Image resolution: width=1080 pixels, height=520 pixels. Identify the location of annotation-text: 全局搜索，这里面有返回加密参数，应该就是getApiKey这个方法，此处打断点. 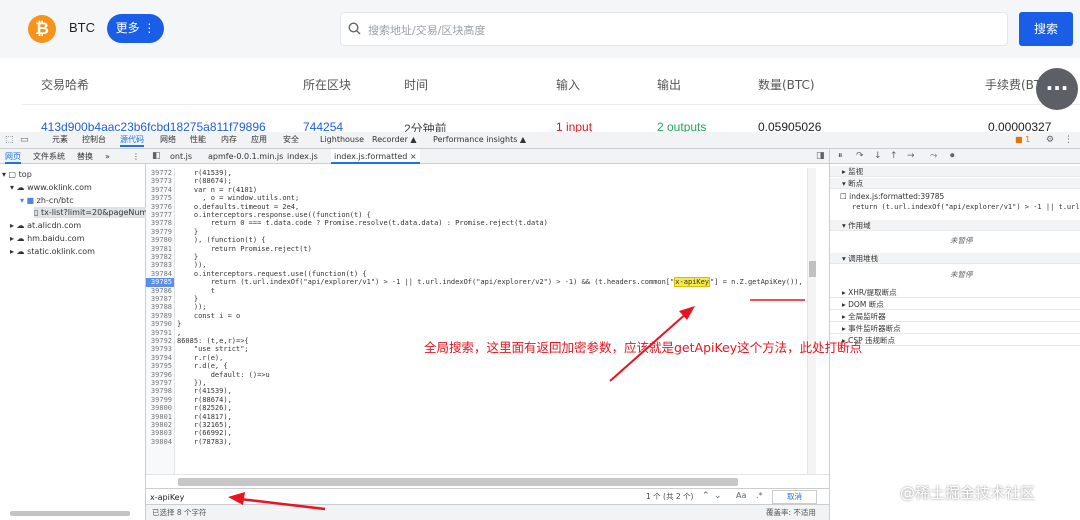
(643, 347).